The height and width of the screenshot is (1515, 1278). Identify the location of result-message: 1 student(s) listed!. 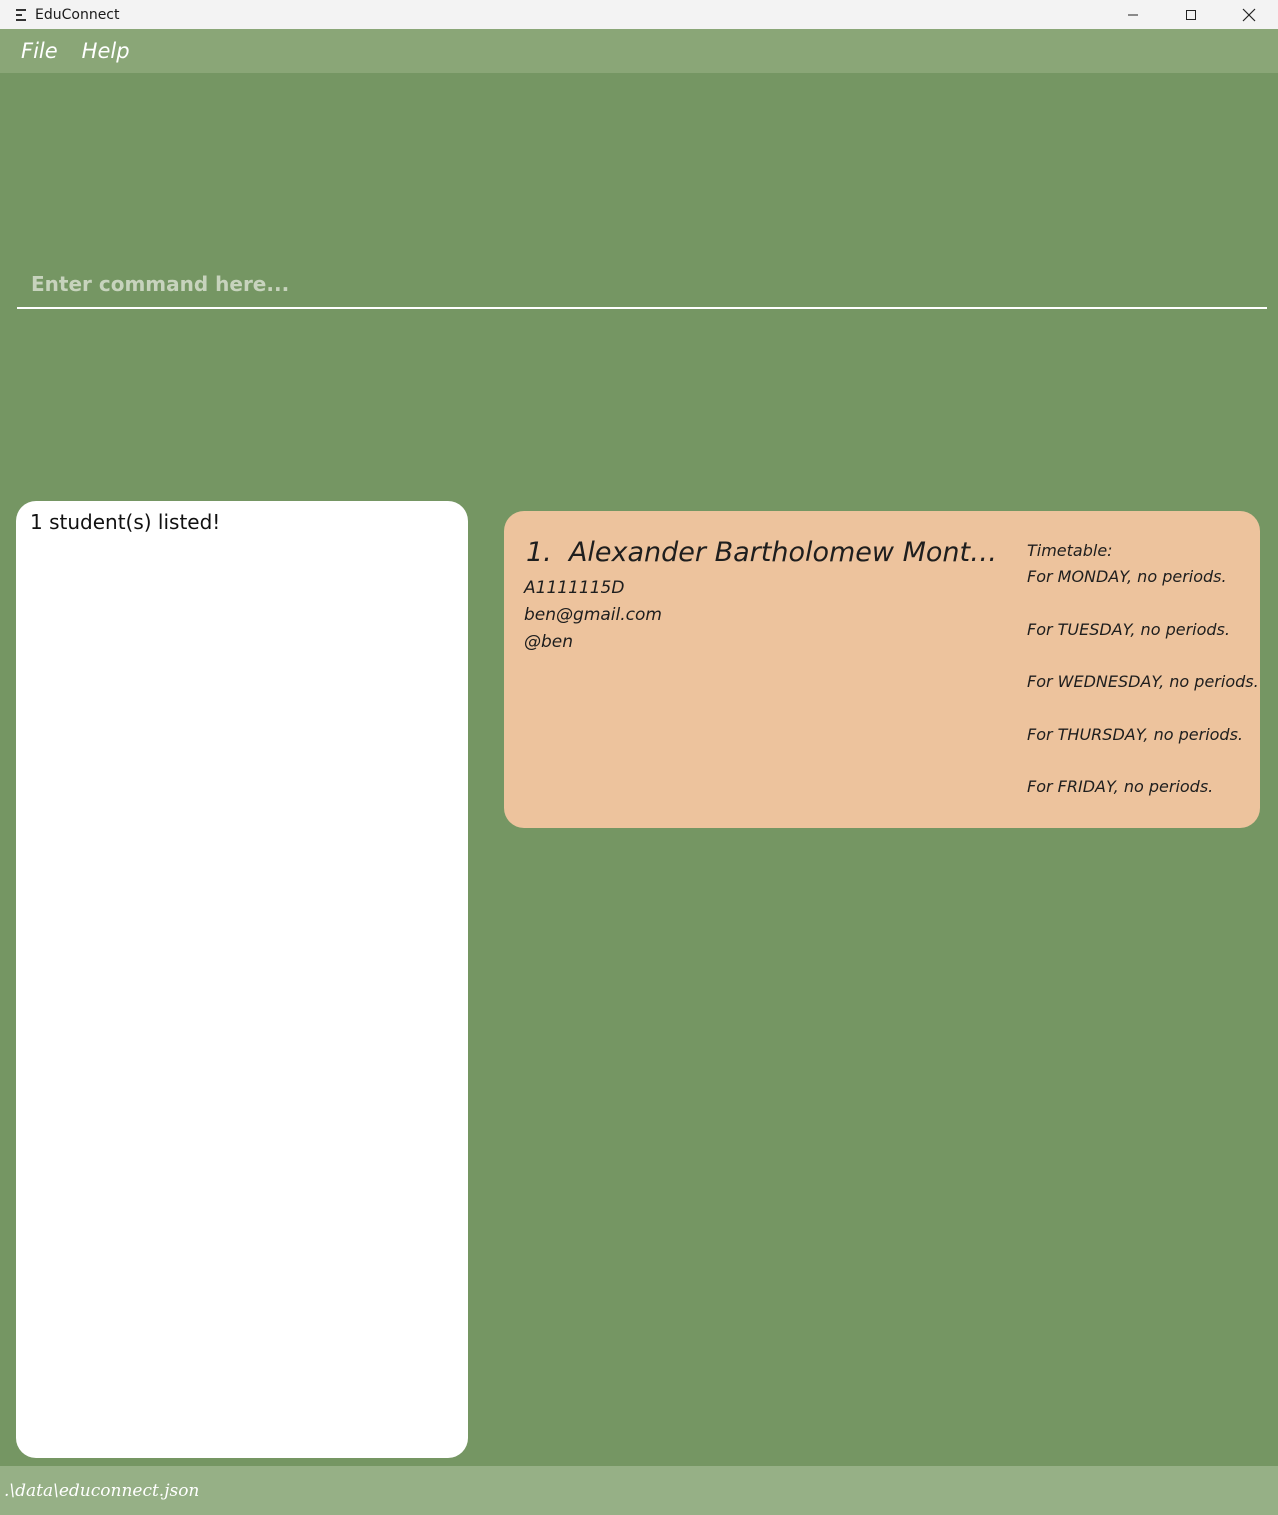
(125, 522).